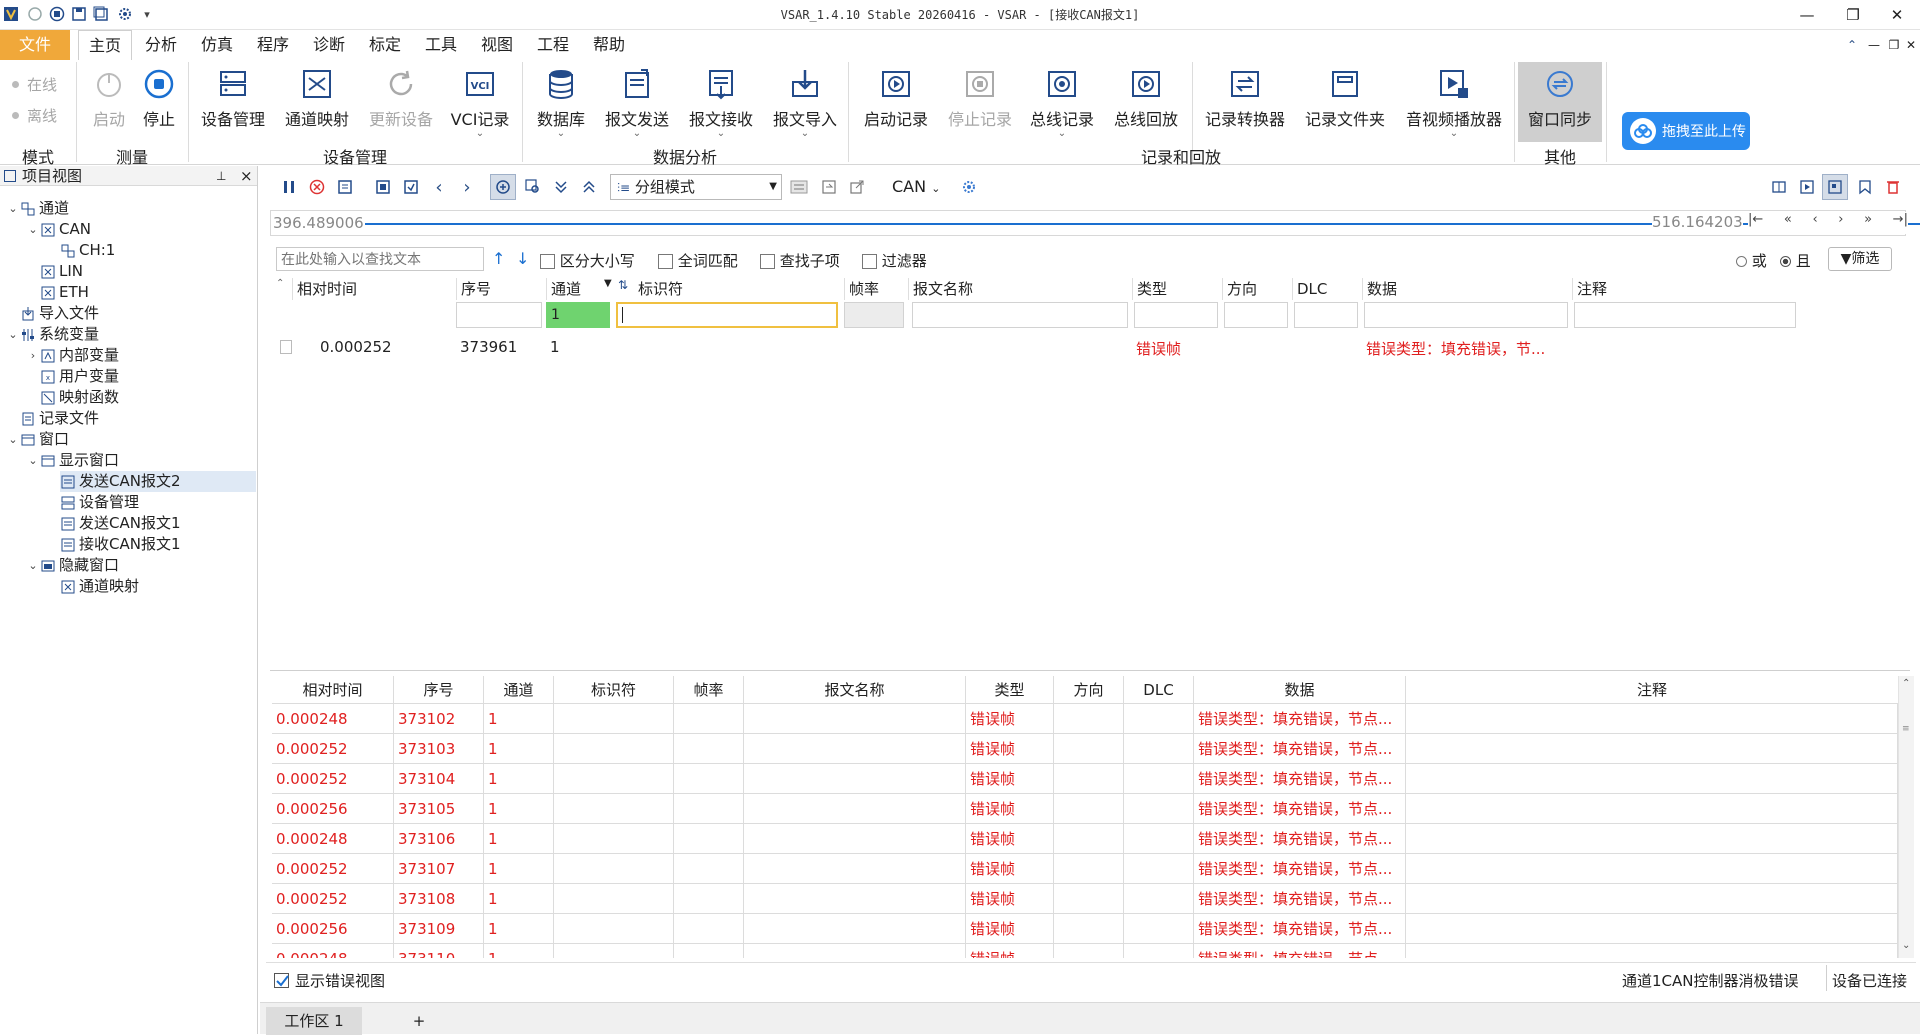 The height and width of the screenshot is (1035, 1920). I want to click on detail-view-icon, so click(1835, 187).